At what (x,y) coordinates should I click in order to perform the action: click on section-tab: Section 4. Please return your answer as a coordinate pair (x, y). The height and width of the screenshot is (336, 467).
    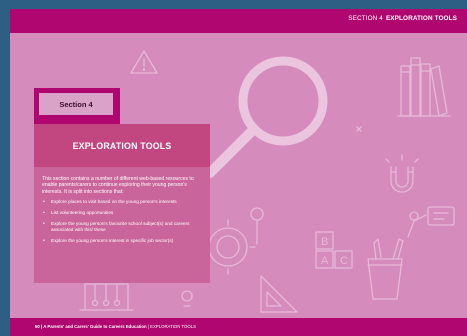
    Looking at the image, I should click on (77, 106).